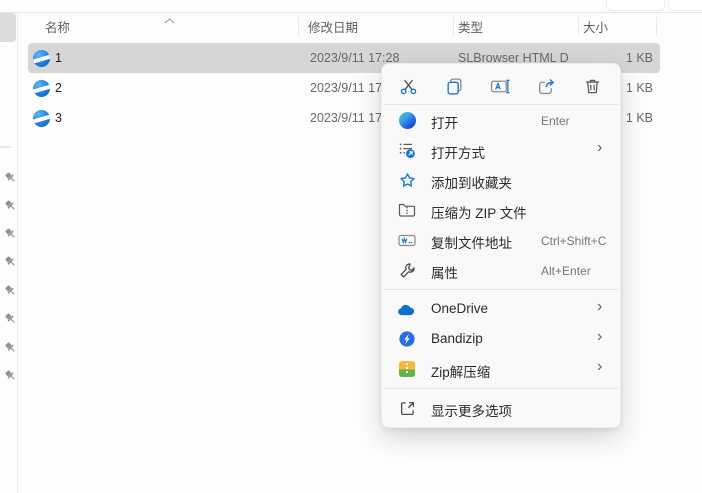 The image size is (702, 493). I want to click on shortcut-label: Alt+Enter, so click(566, 271).